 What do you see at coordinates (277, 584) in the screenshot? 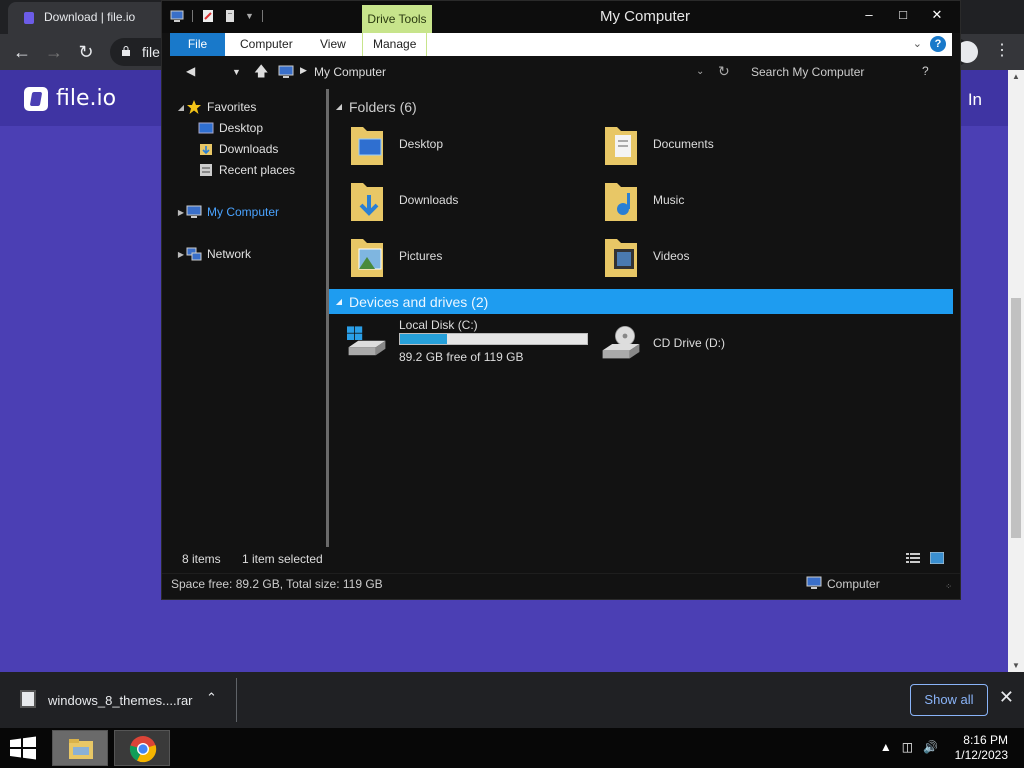
I see `space-summary: Space free: 89.2 GB, Total size: 119 GB` at bounding box center [277, 584].